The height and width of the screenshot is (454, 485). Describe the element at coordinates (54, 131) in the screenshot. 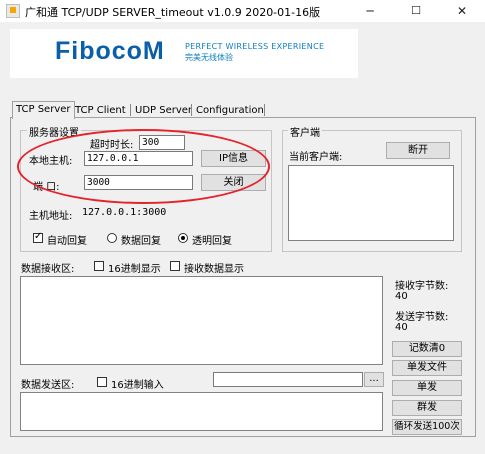

I see `server-settings-label: 服务器设置` at that location.